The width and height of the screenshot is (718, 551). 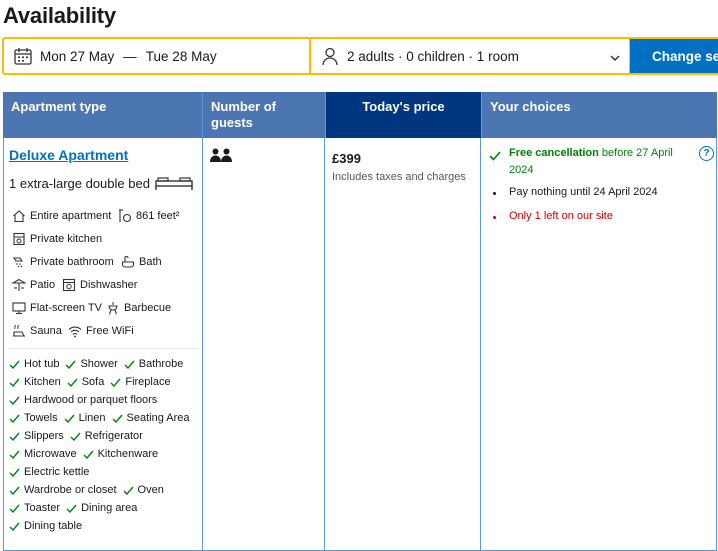 I want to click on amenity-item: Hot tub, so click(x=34, y=364).